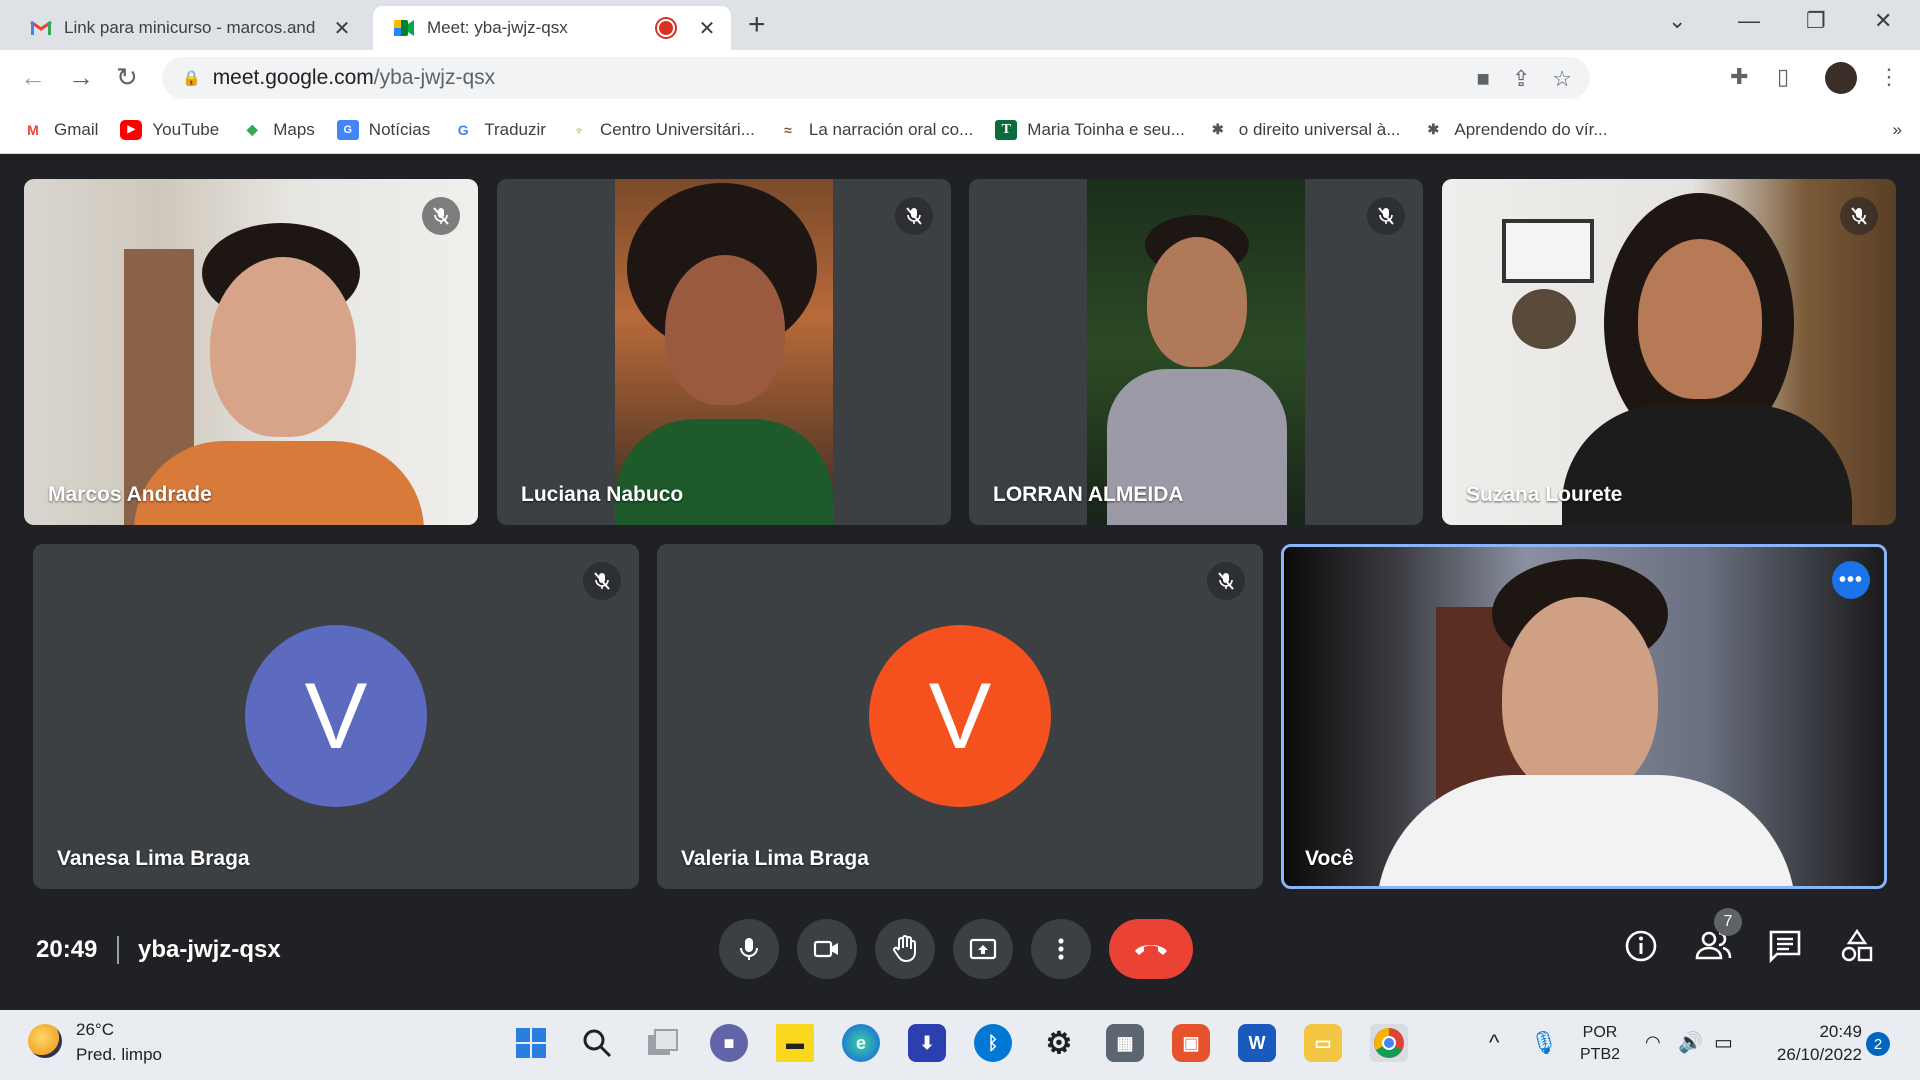 This screenshot has width=1920, height=1080. Describe the element at coordinates (1883, 21) in the screenshot. I see `close-window-button: ✕` at that location.